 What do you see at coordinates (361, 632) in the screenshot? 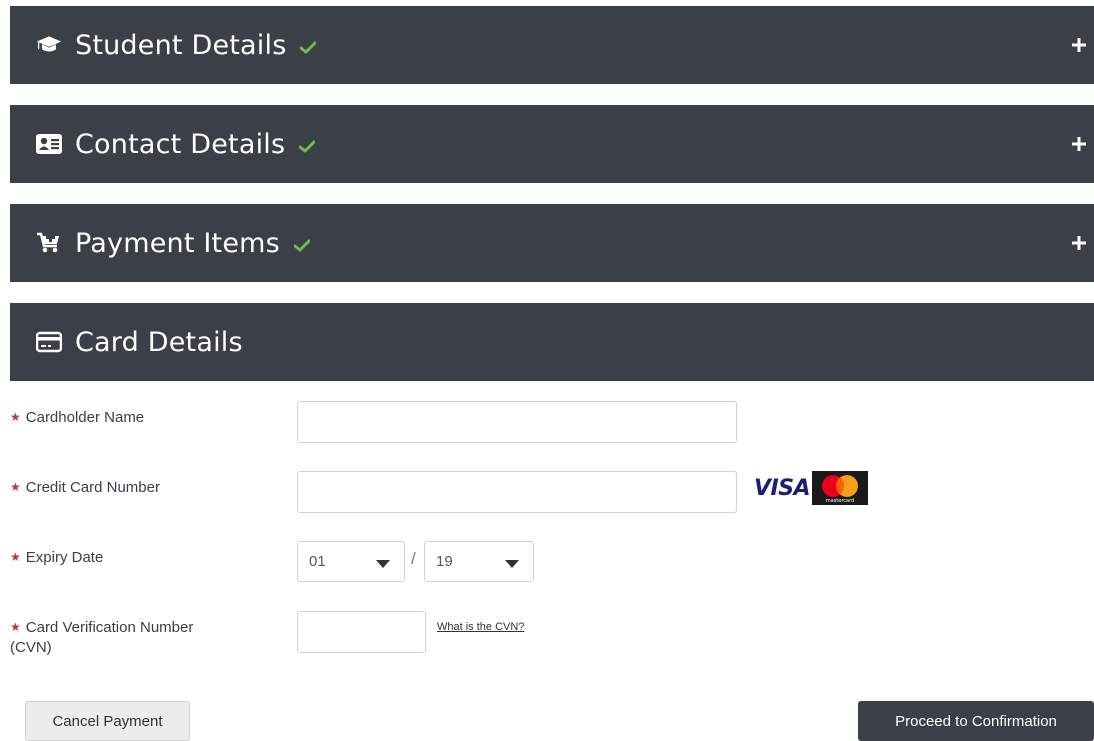
I see `cvn-input` at bounding box center [361, 632].